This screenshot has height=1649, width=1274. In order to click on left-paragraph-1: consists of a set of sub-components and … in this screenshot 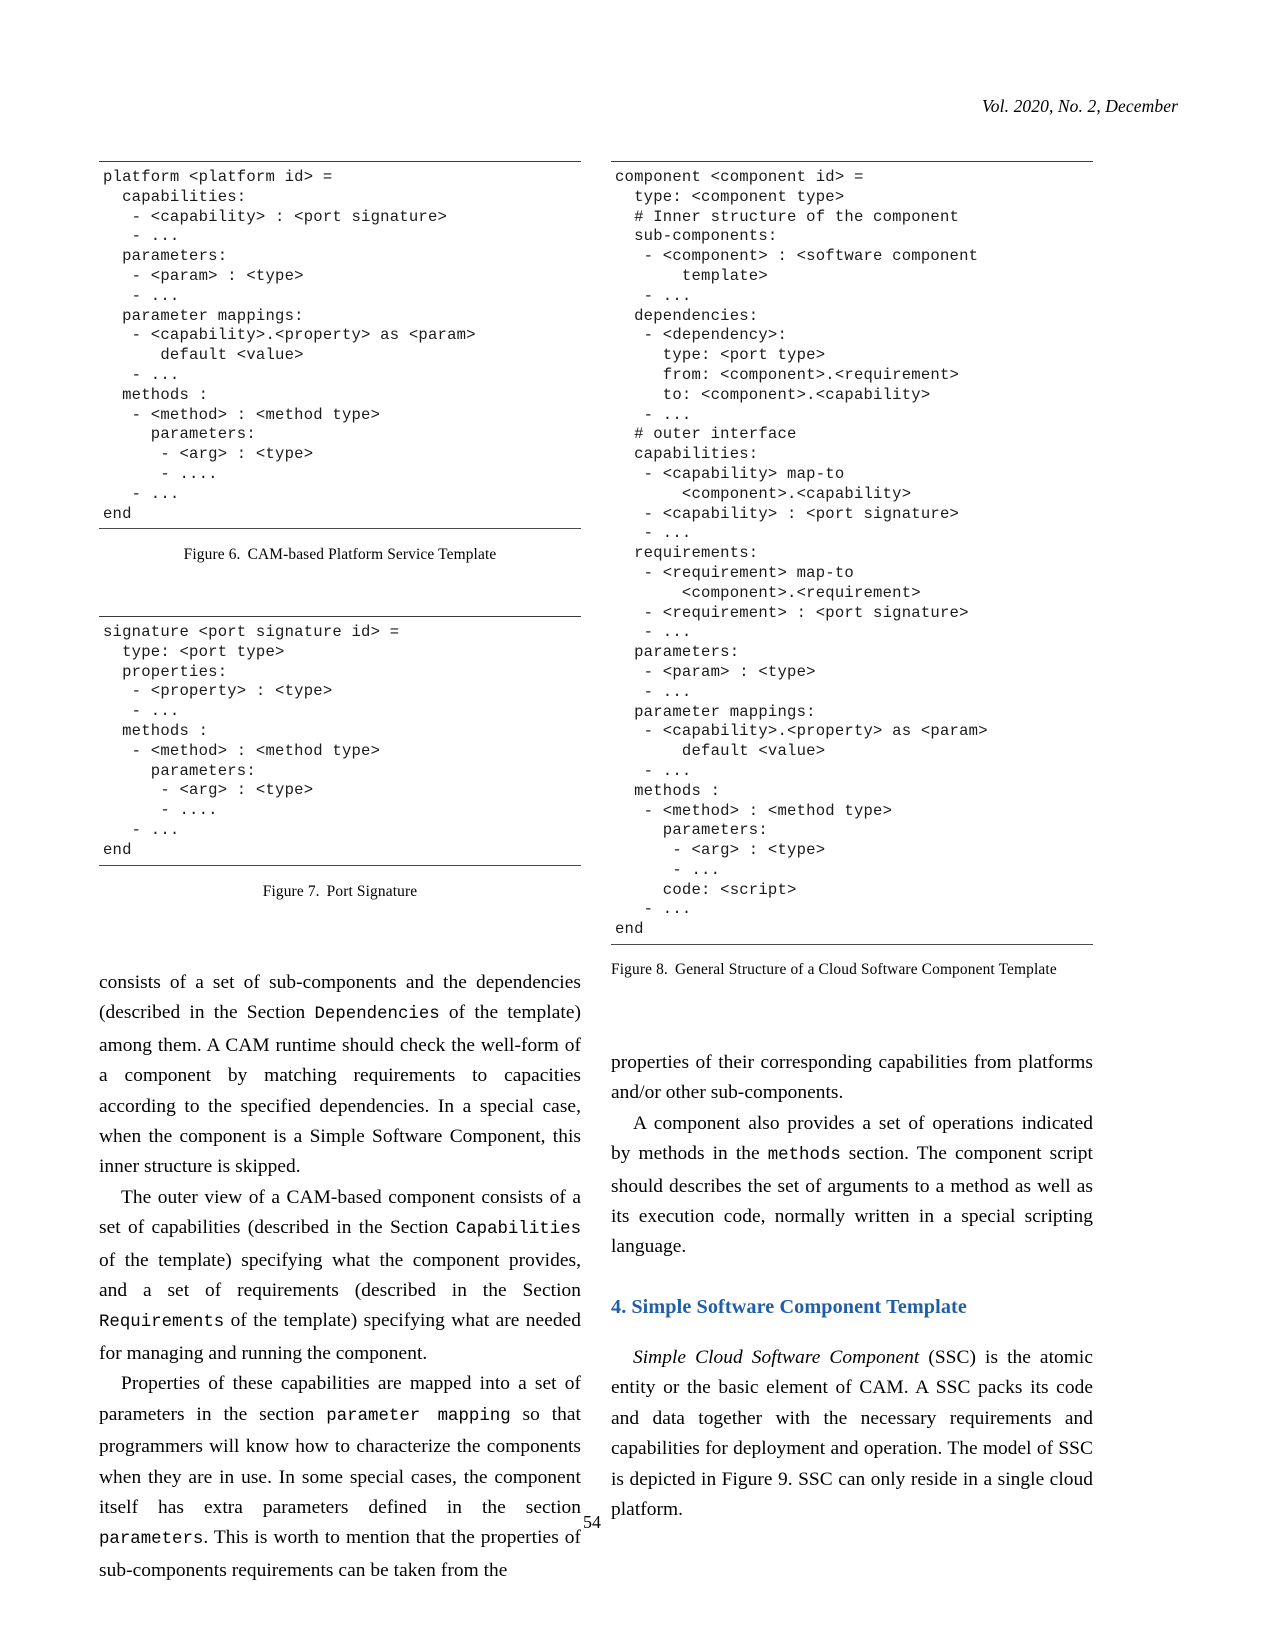, I will do `click(340, 1075)`.